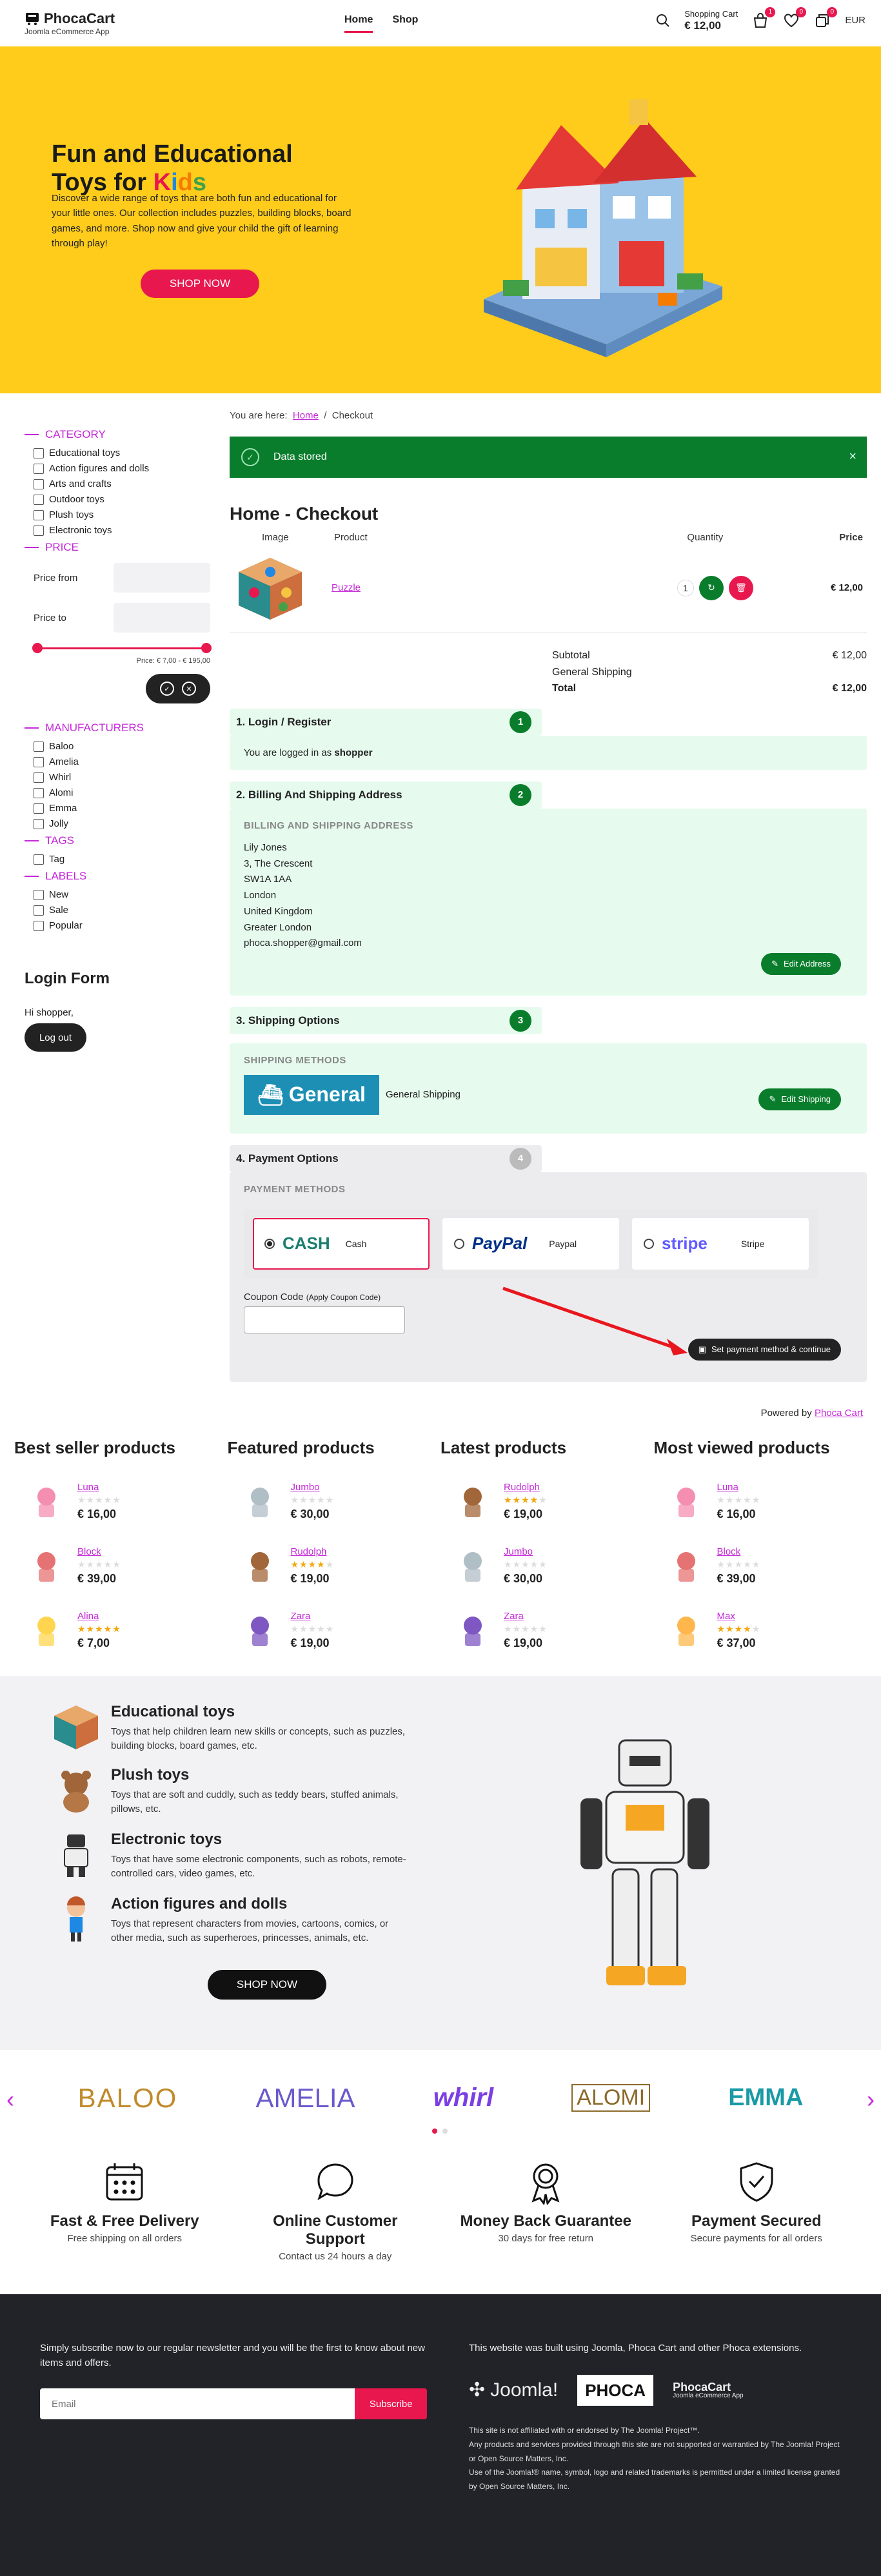 Image resolution: width=881 pixels, height=2576 pixels. I want to click on radio, so click(459, 1243).